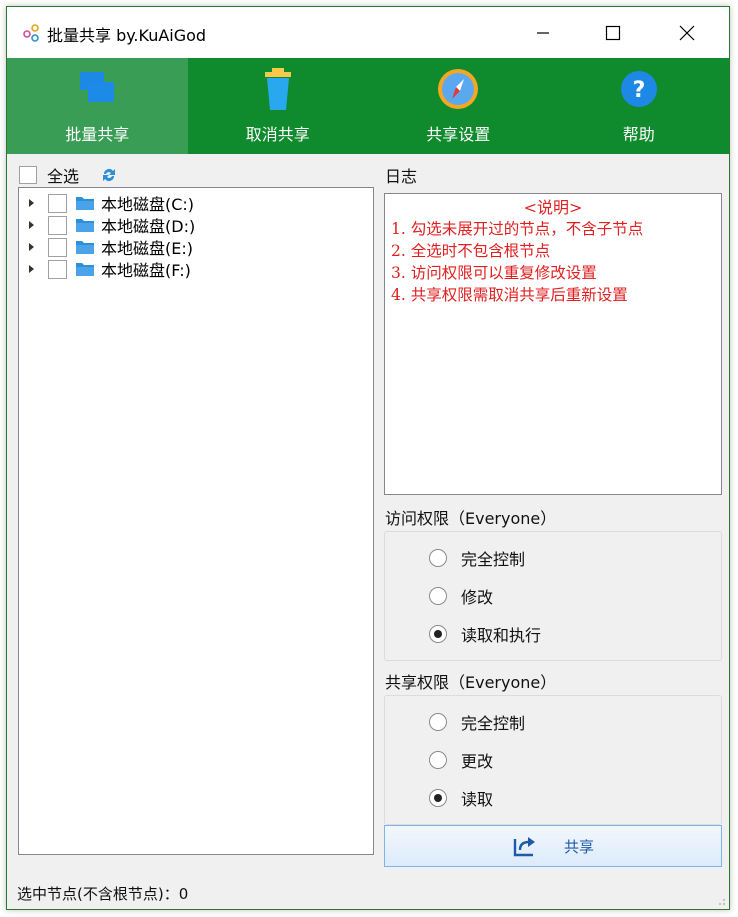  I want to click on share-button-label: 共享, so click(578, 846).